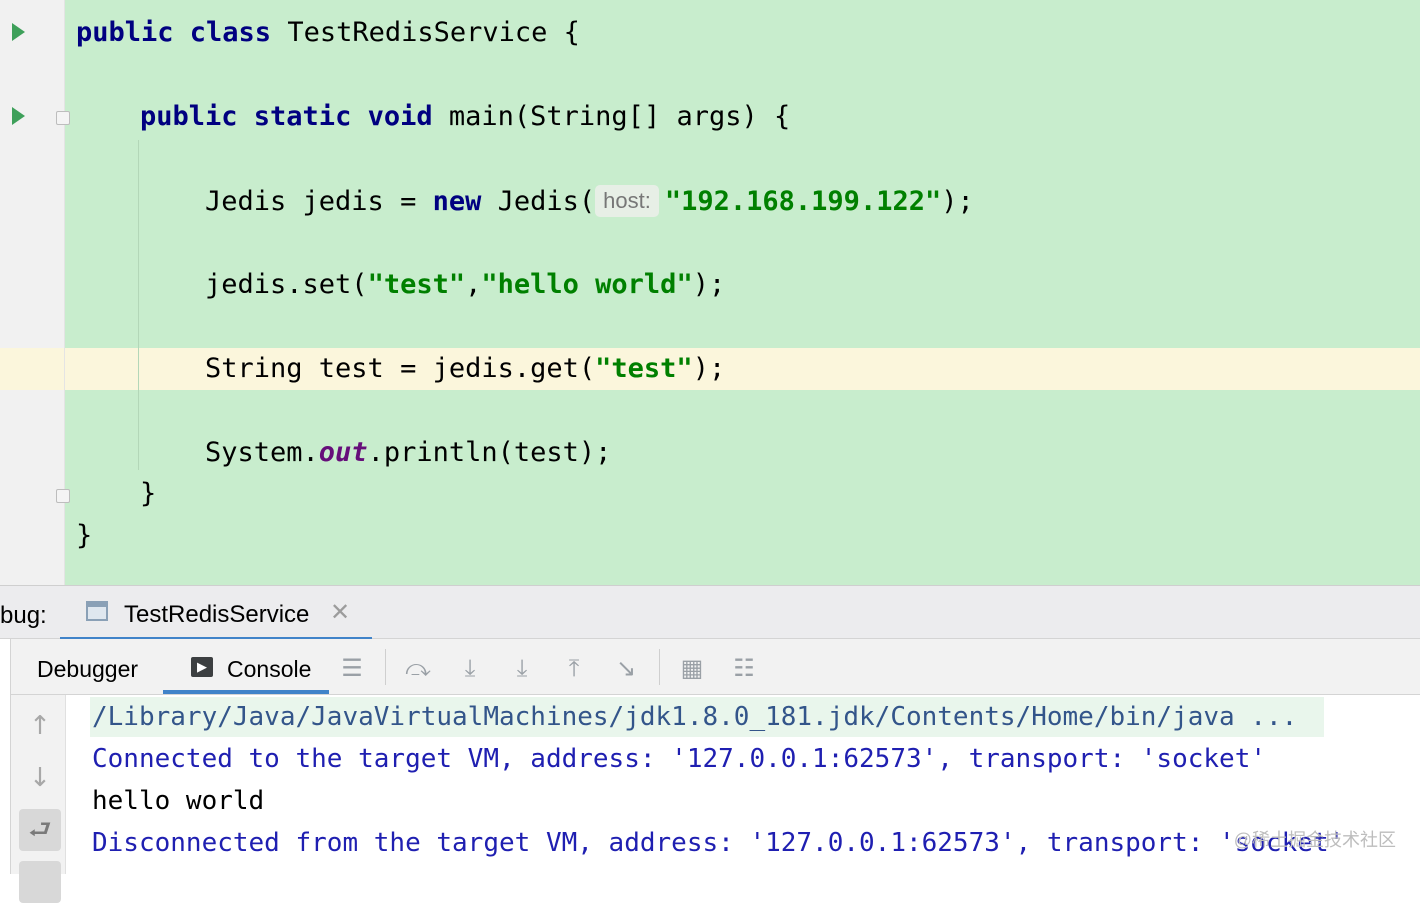 The height and width of the screenshot is (903, 1420). Describe the element at coordinates (178, 801) in the screenshot. I see `console-line-output: hello world` at that location.